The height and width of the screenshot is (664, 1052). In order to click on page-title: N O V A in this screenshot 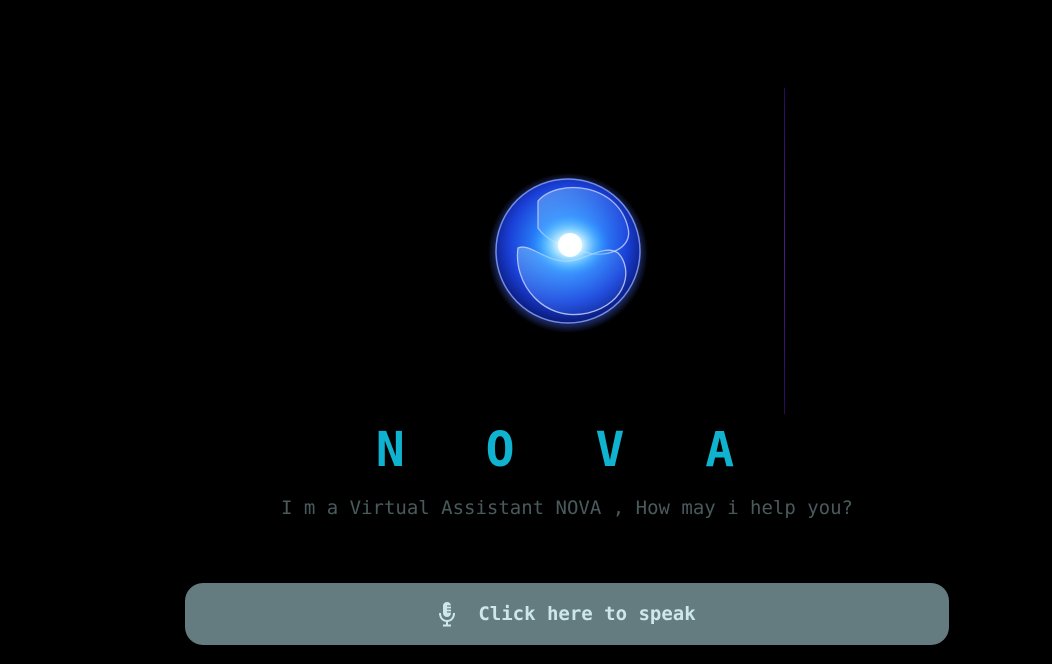, I will do `click(568, 450)`.